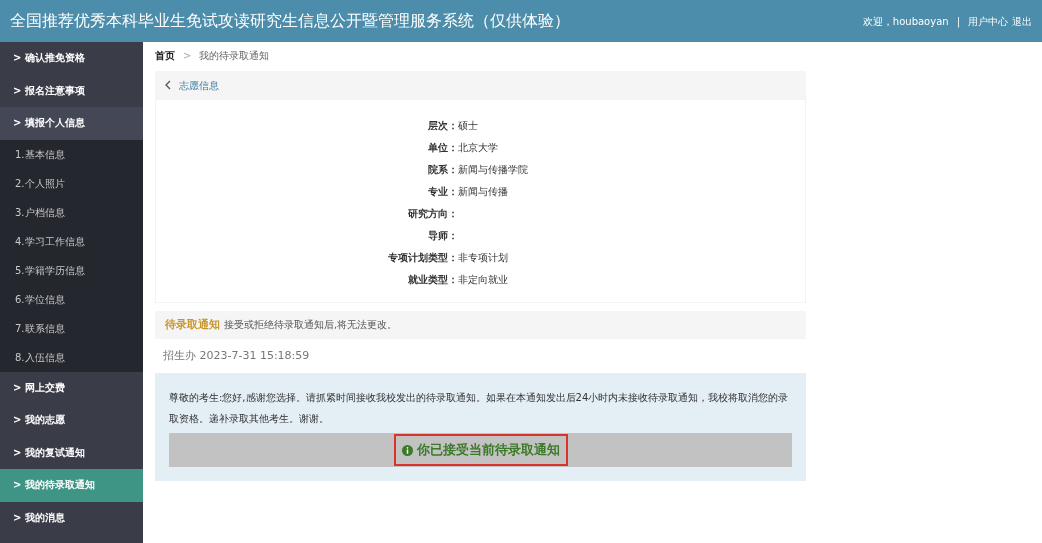 This screenshot has height=543, width=1042. I want to click on field-value: 非专项计划, so click(483, 257).